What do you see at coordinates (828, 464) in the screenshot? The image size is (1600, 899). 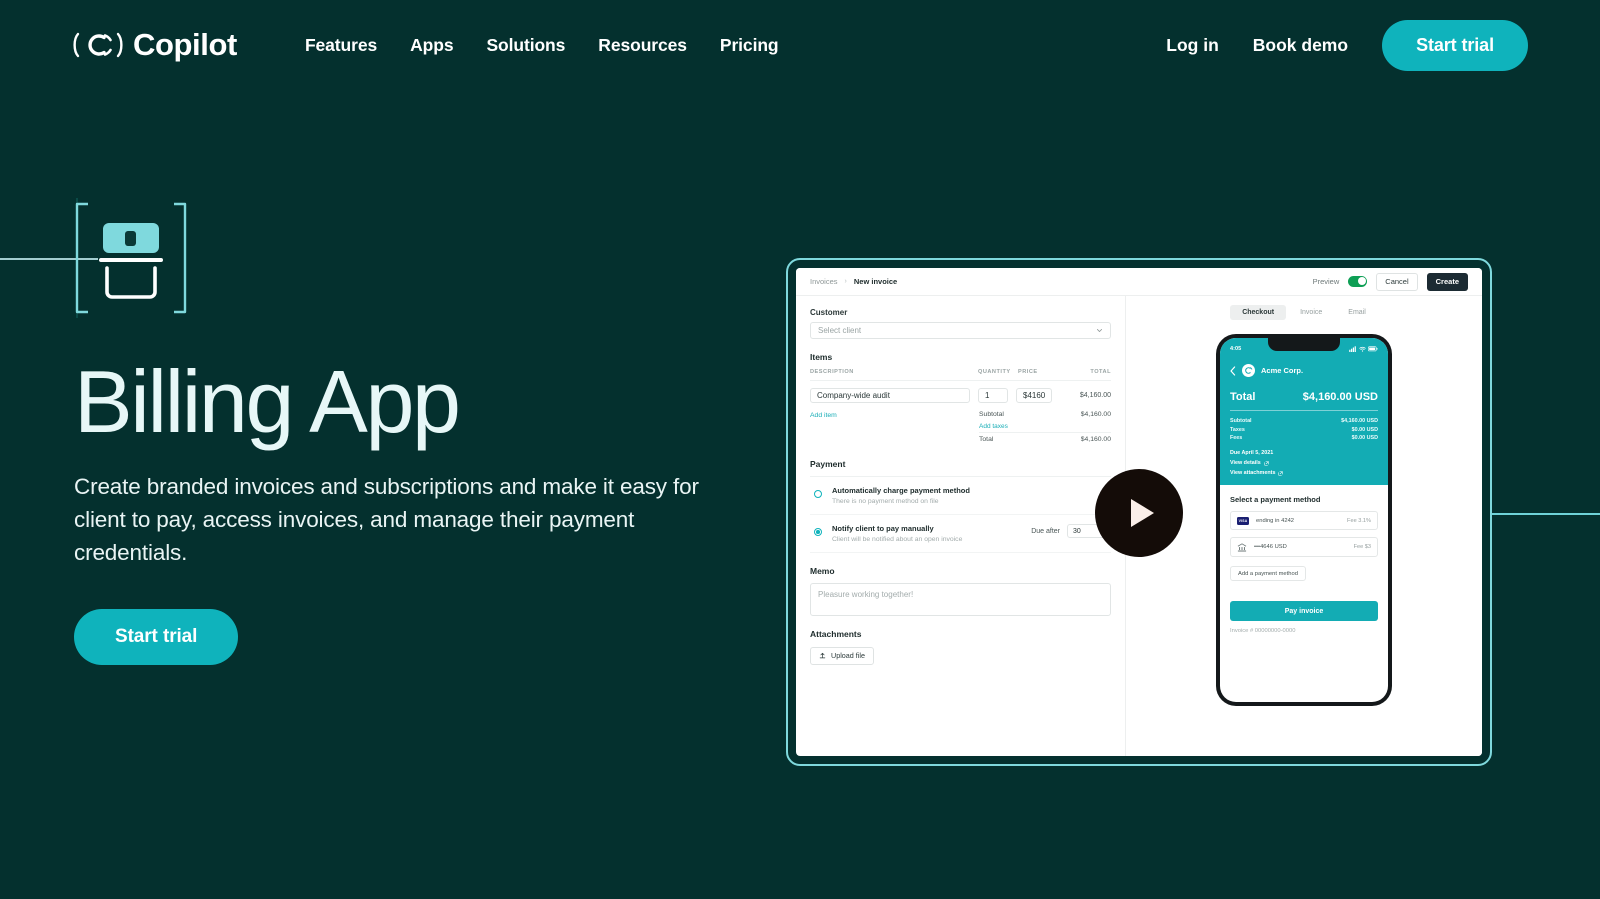 I see `payment-section-title: Payment` at bounding box center [828, 464].